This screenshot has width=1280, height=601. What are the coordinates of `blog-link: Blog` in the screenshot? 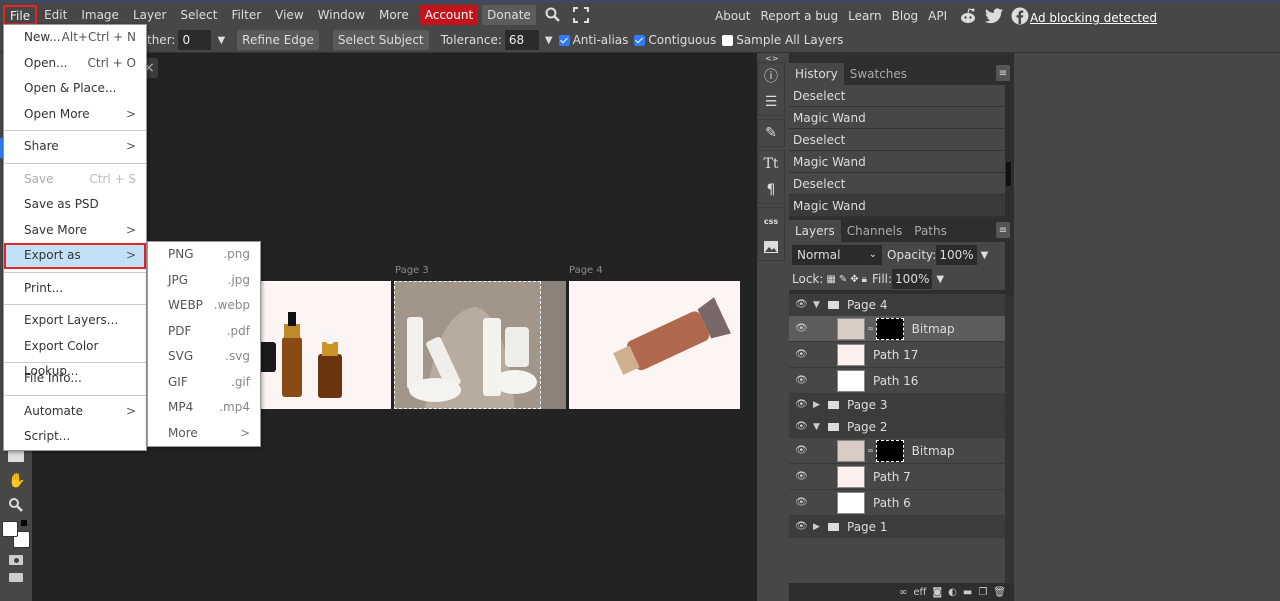 It's located at (905, 16).